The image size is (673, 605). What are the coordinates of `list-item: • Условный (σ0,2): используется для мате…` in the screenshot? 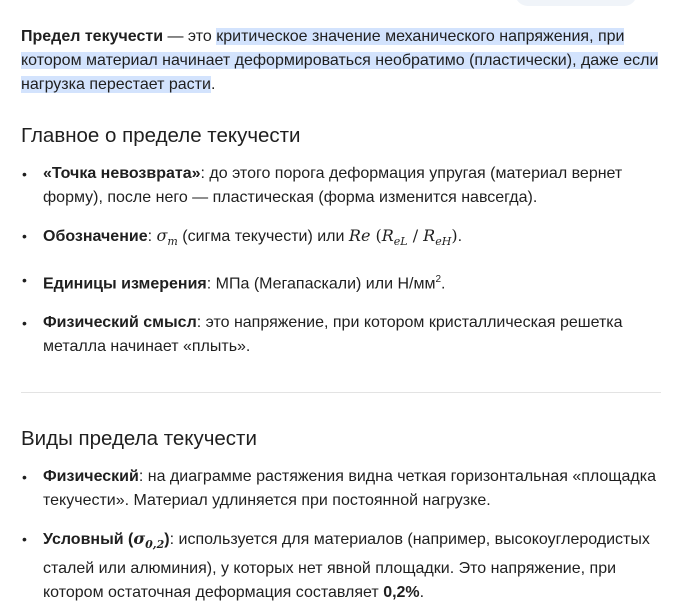 It's located at (341, 566).